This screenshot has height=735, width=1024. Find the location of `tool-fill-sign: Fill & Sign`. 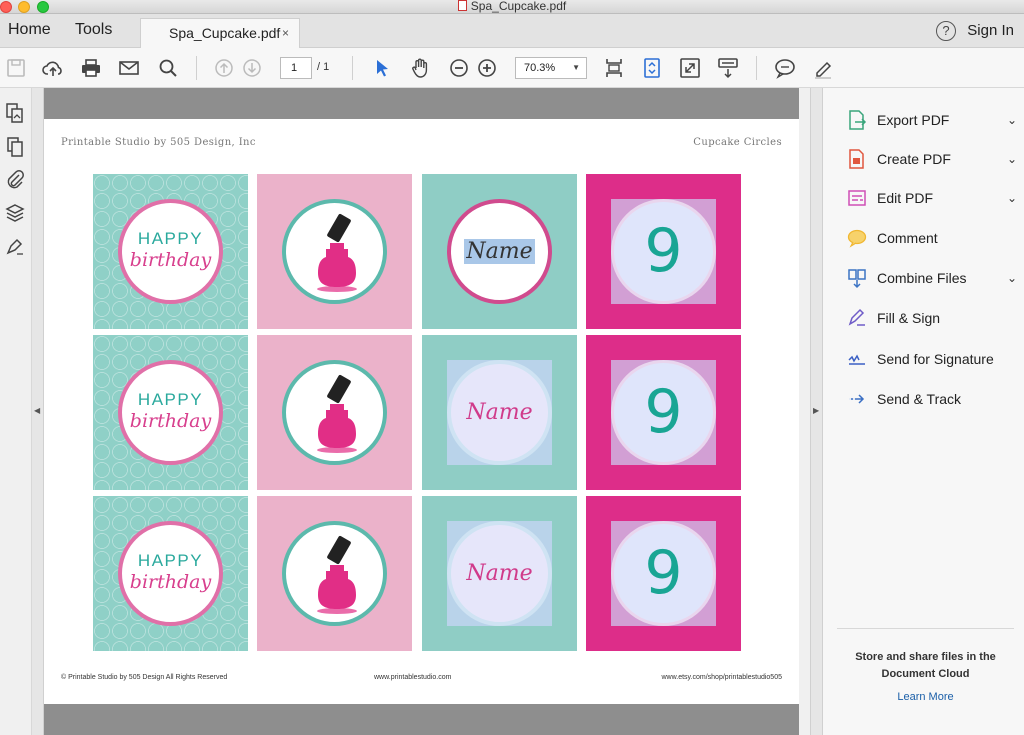

tool-fill-sign: Fill & Sign is located at coordinates (932, 318).